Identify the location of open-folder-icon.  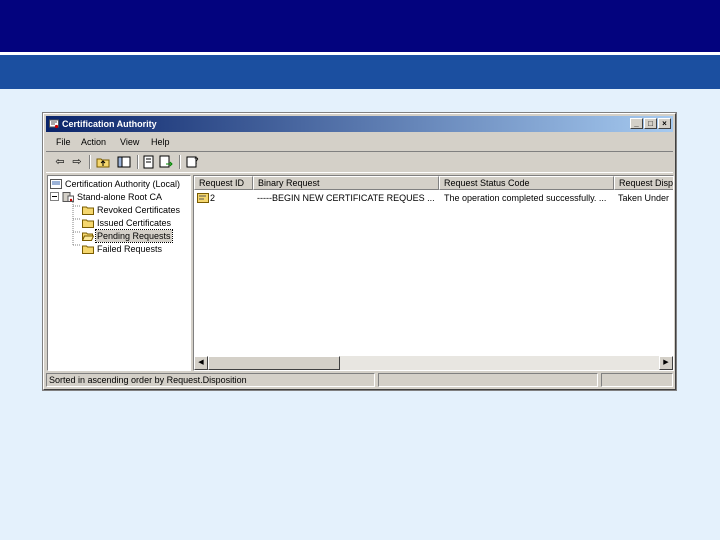
(88, 236).